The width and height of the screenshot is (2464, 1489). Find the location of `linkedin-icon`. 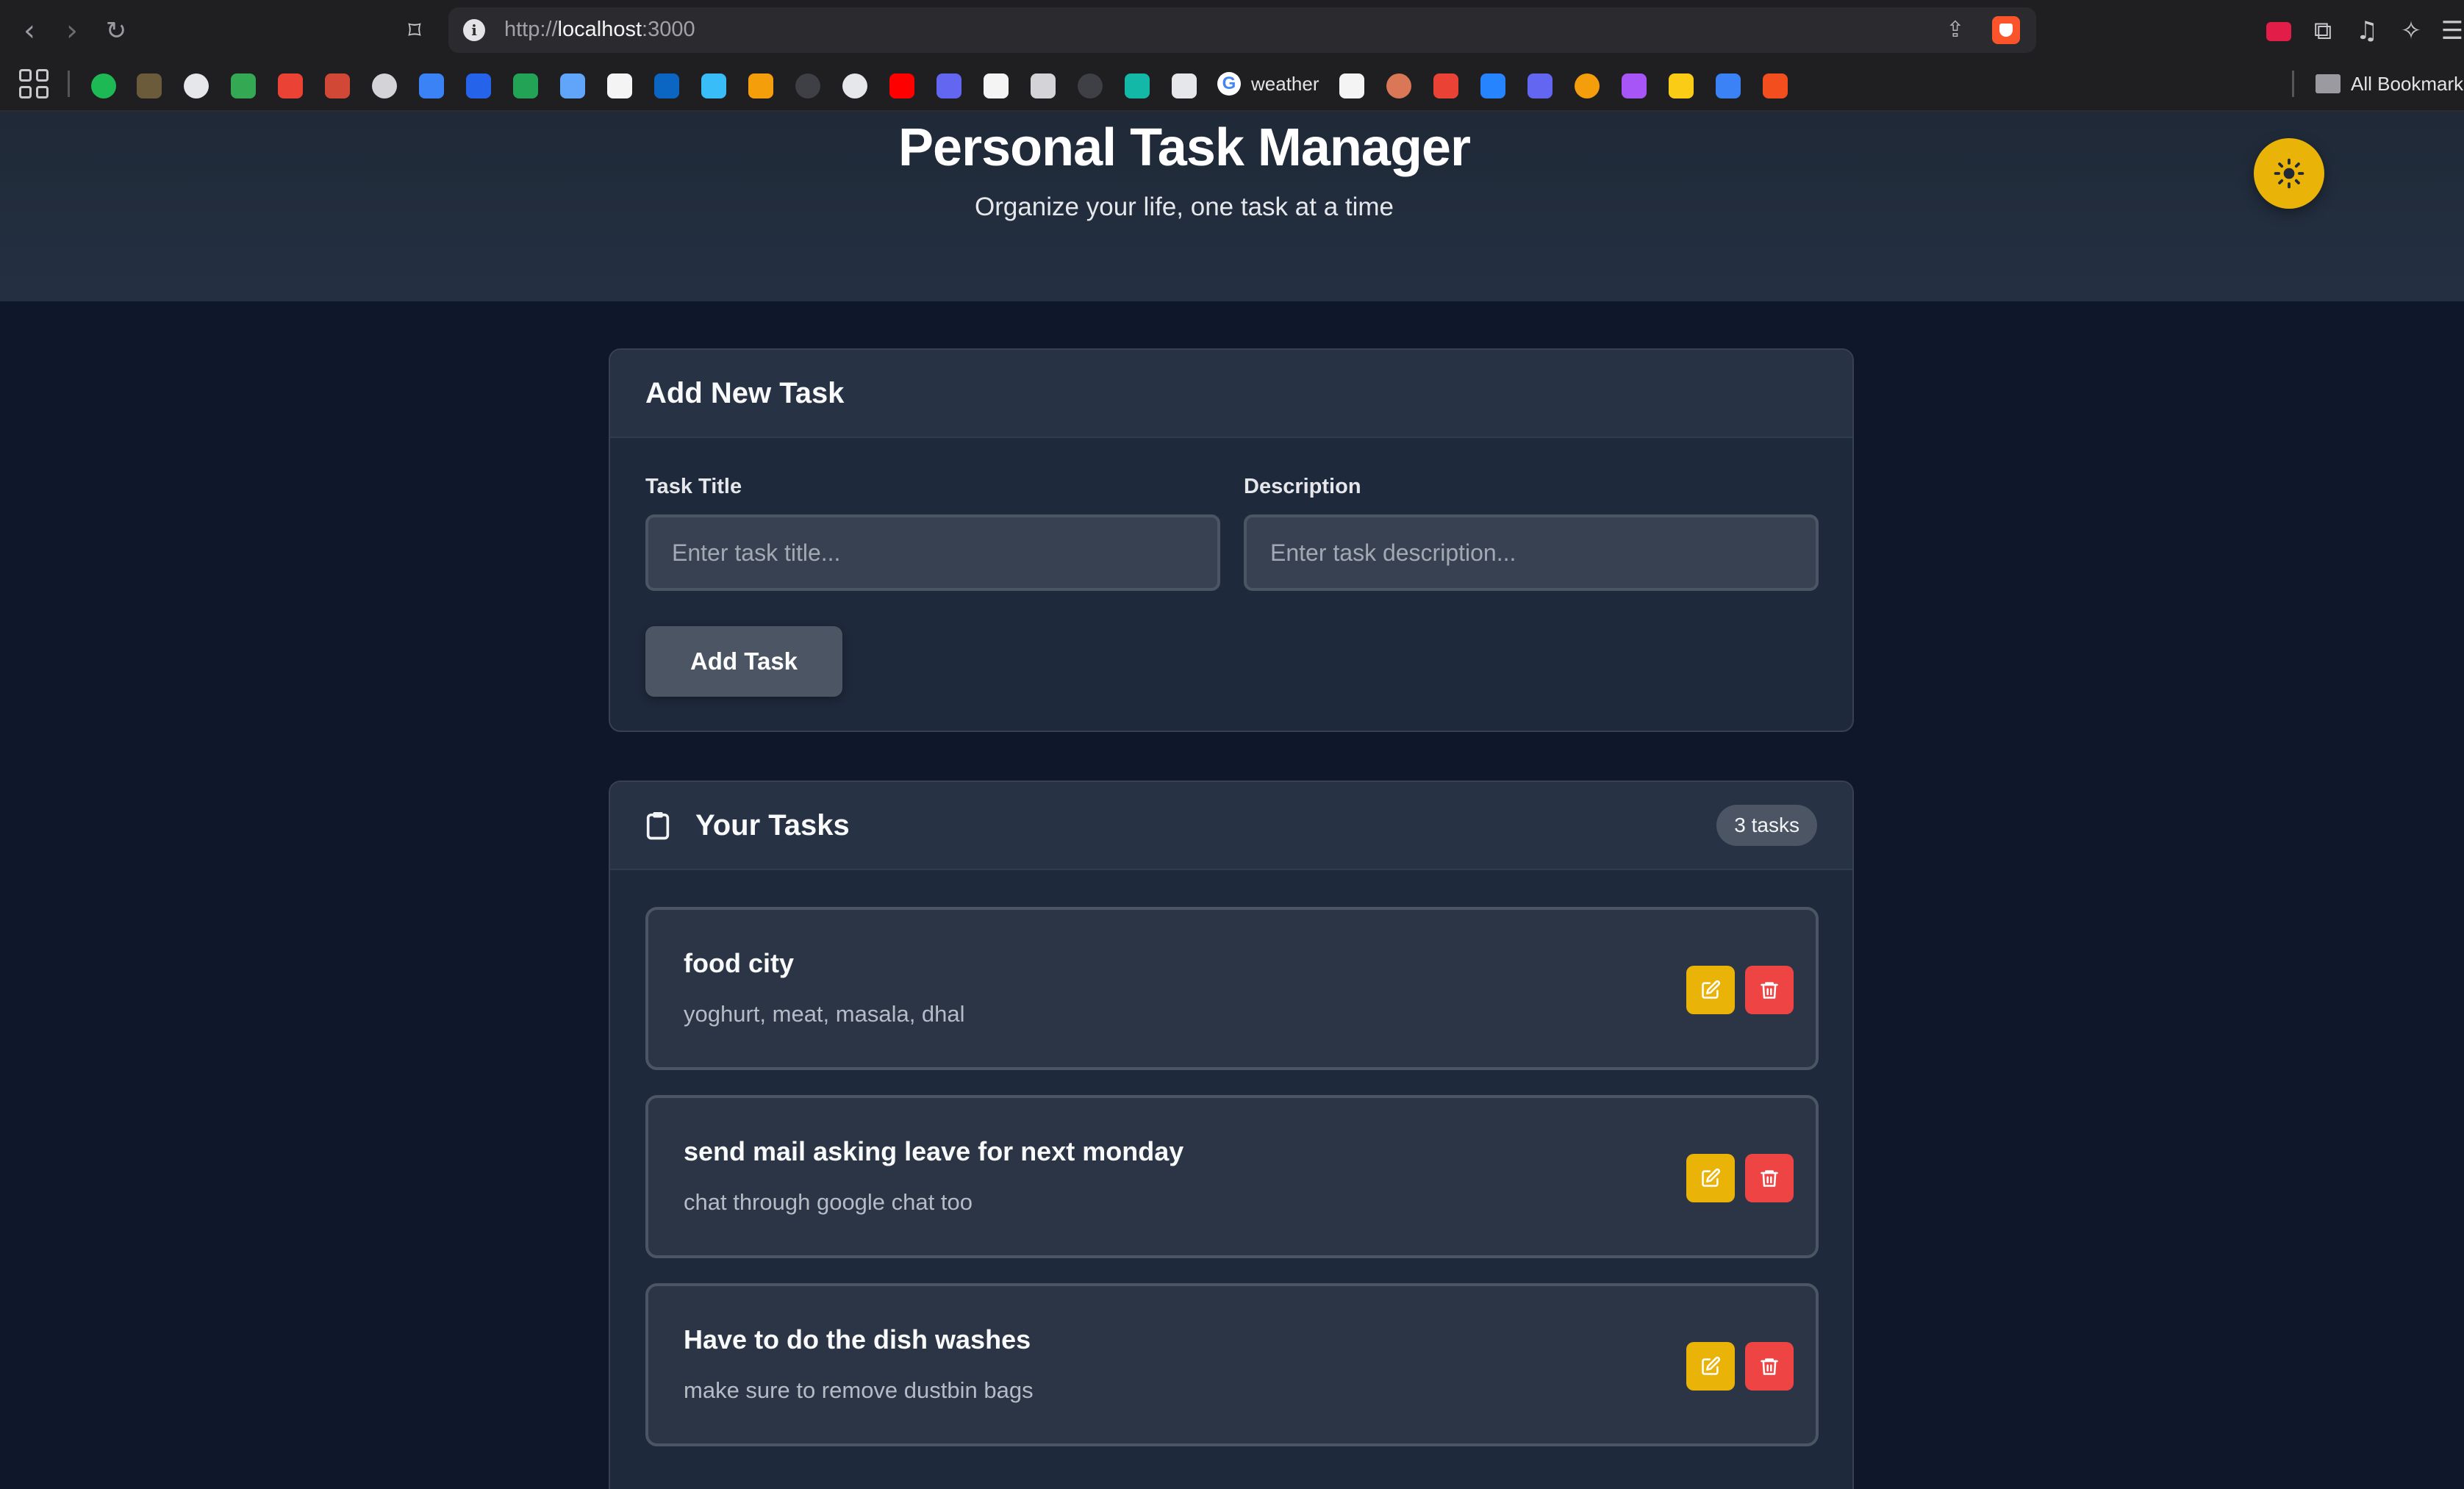

linkedin-icon is located at coordinates (667, 86).